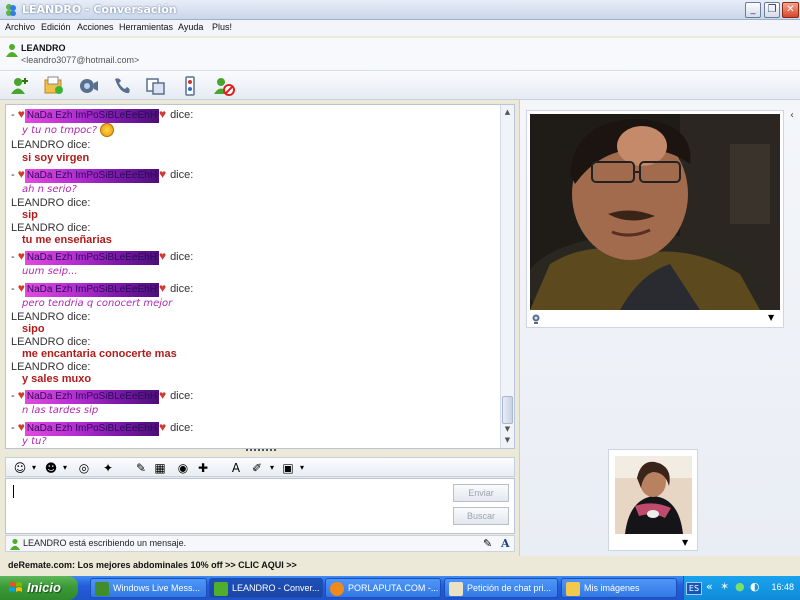 Image resolution: width=800 pixels, height=600 pixels. Describe the element at coordinates (536, 319) in the screenshot. I see `webcam-icon` at that location.